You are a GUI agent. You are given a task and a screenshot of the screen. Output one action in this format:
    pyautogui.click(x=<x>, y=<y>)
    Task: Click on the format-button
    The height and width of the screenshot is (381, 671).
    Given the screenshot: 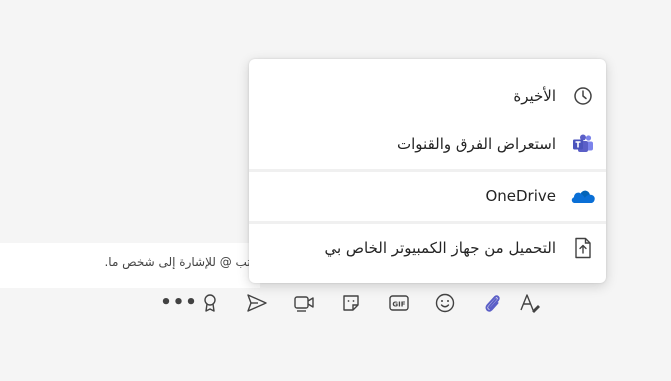 What is the action you would take?
    pyautogui.click(x=531, y=303)
    